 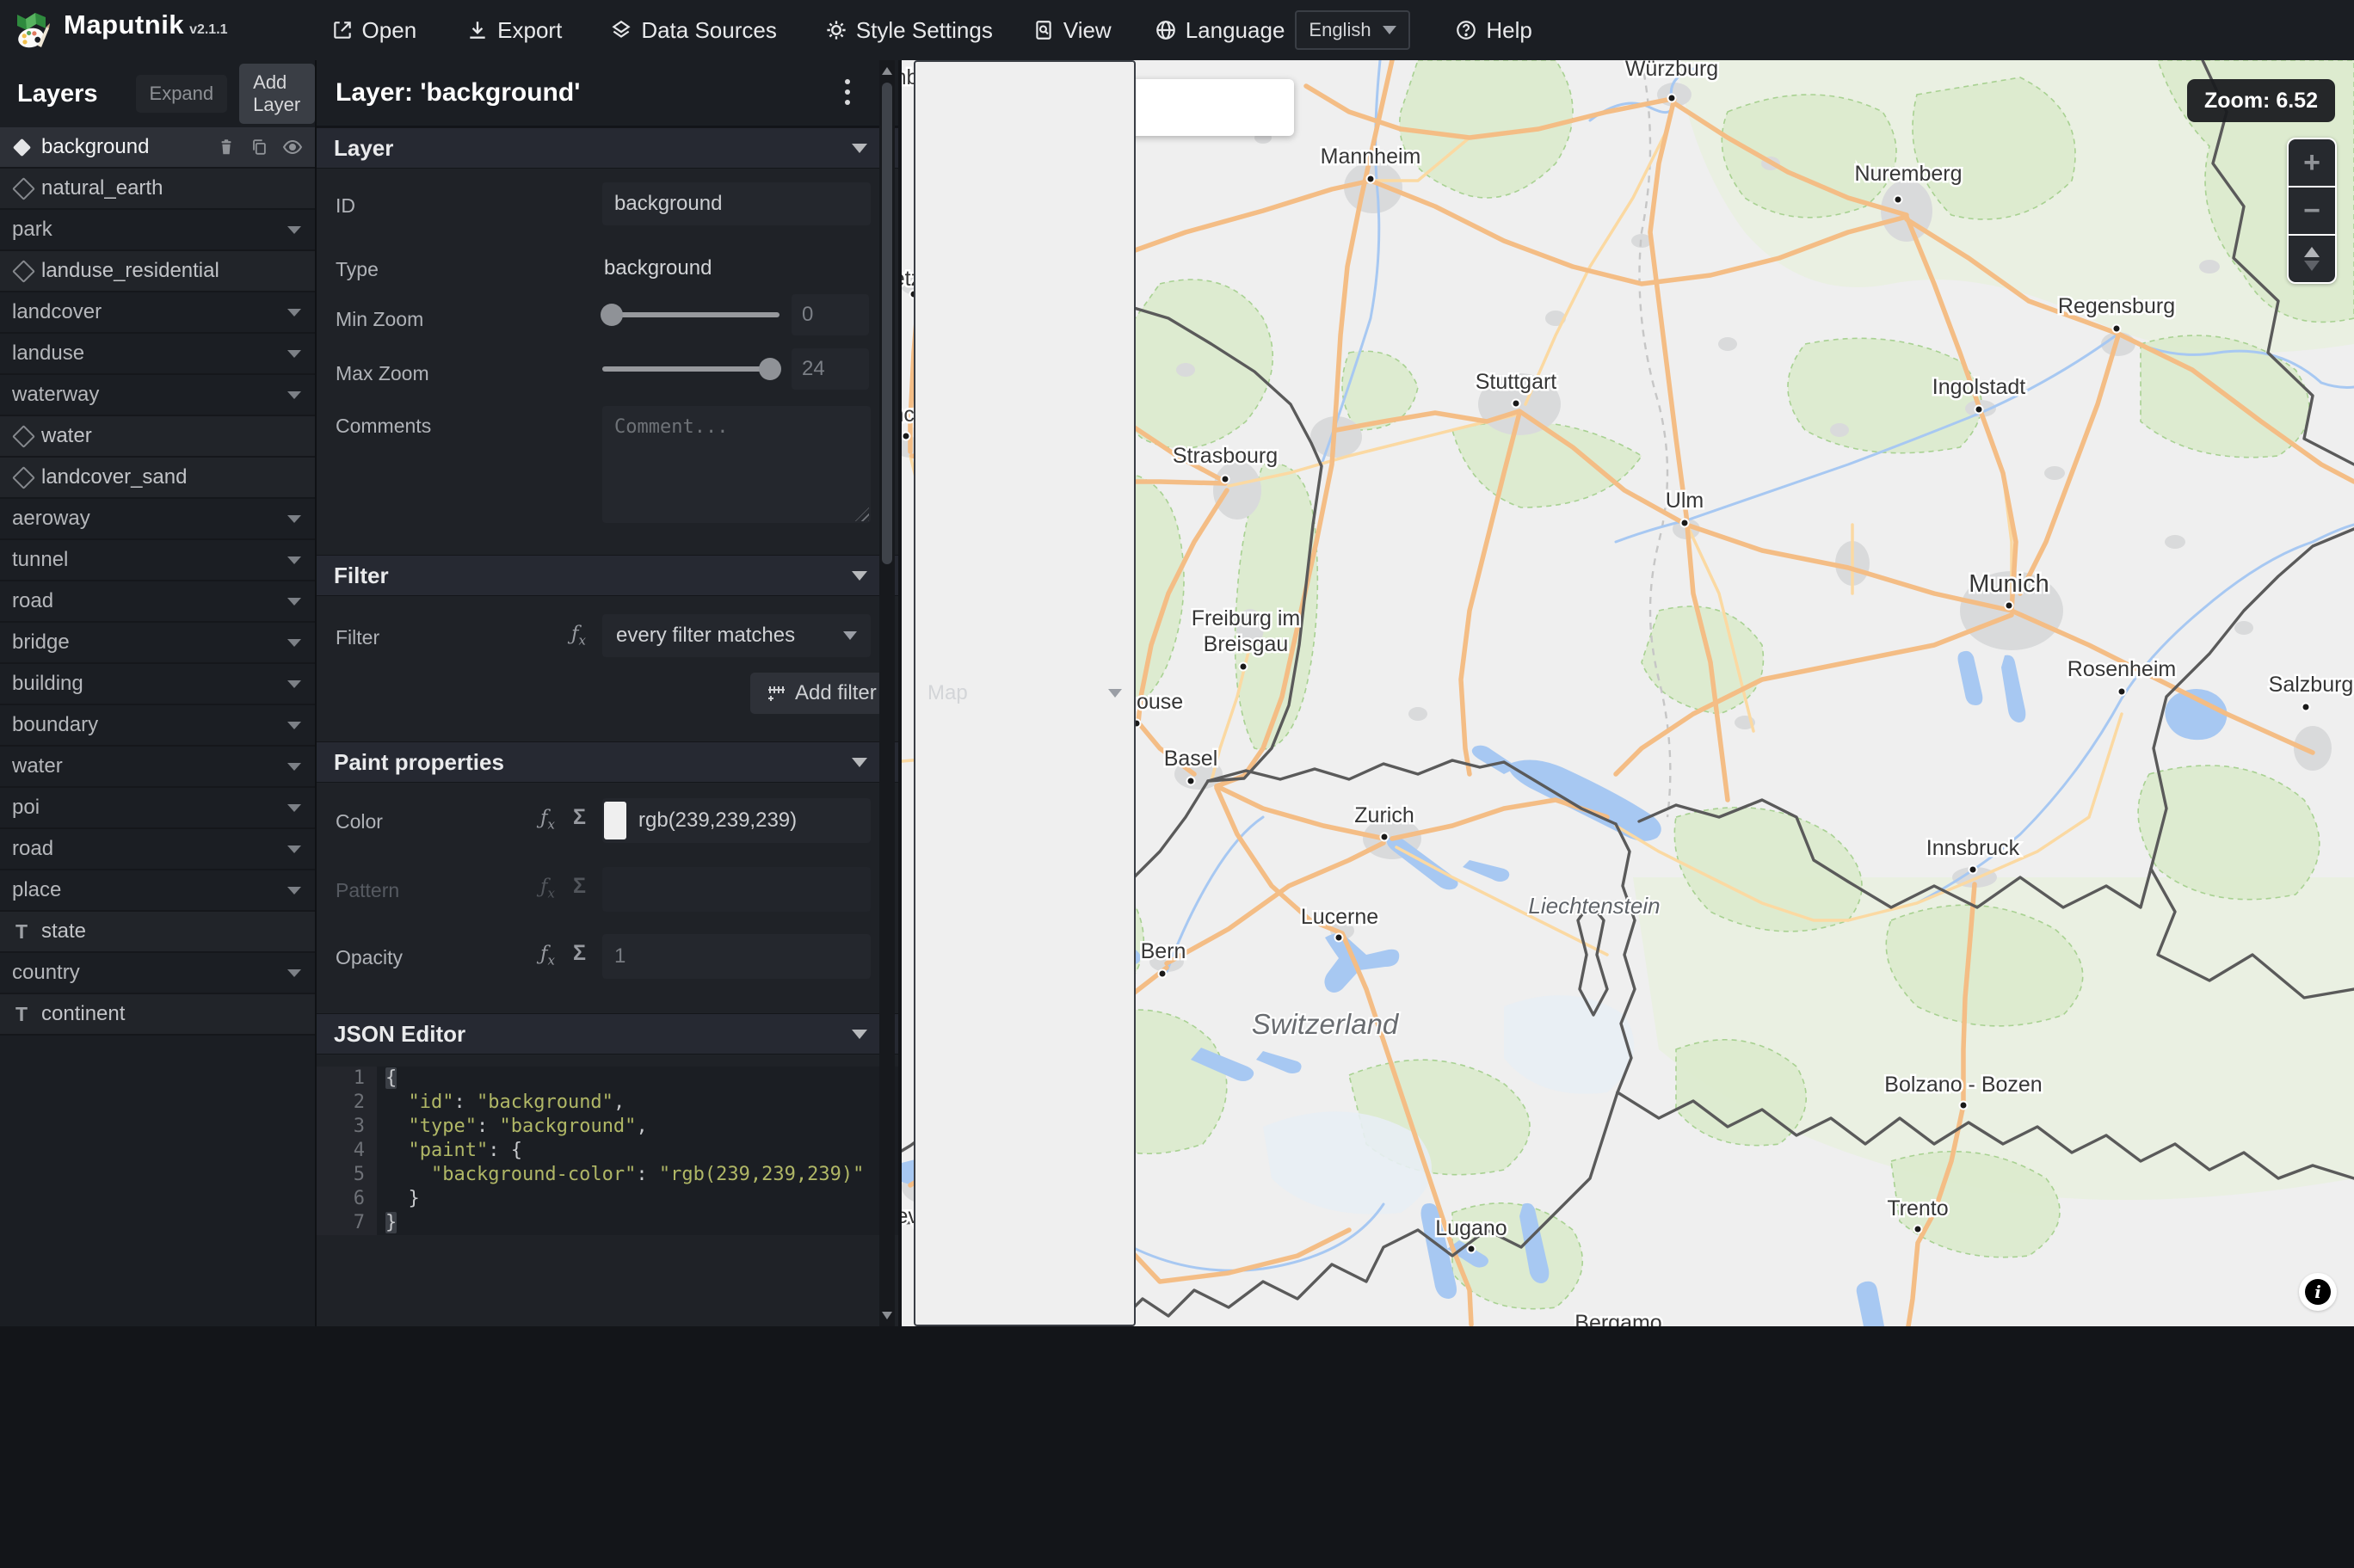 I want to click on json-line: 7}, so click(x=607, y=1223).